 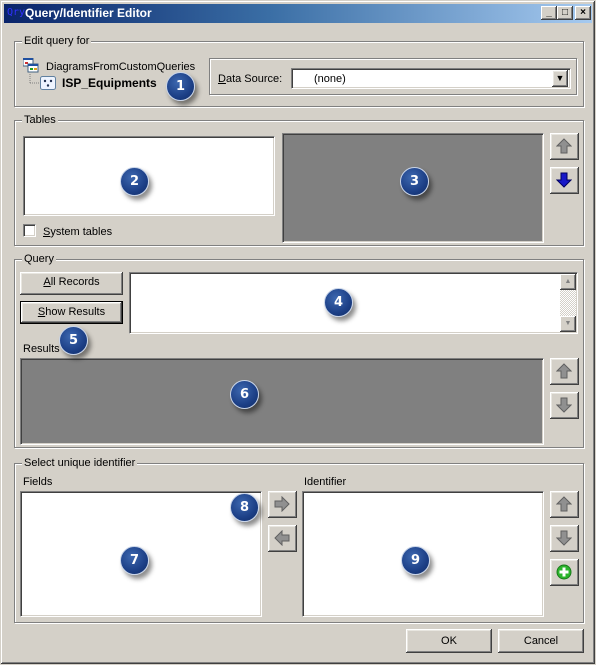 What do you see at coordinates (414, 181) in the screenshot?
I see `callout-3: 3` at bounding box center [414, 181].